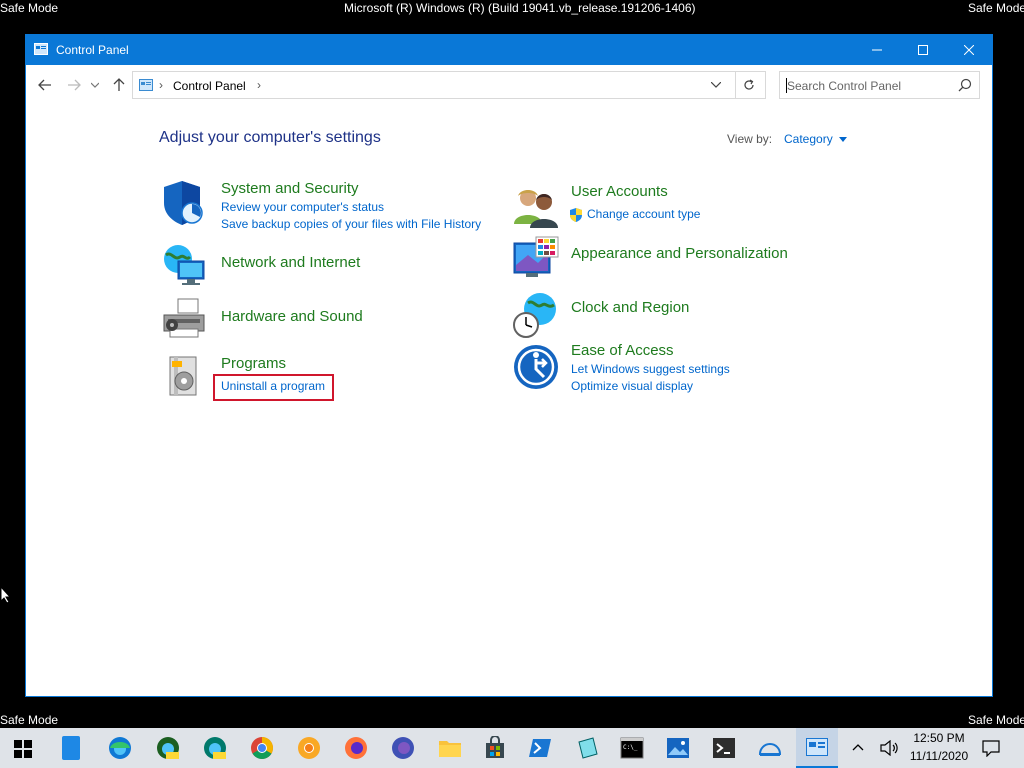 This screenshot has height=768, width=1024. What do you see at coordinates (858, 747) in the screenshot?
I see `chevron-up-icon` at bounding box center [858, 747].